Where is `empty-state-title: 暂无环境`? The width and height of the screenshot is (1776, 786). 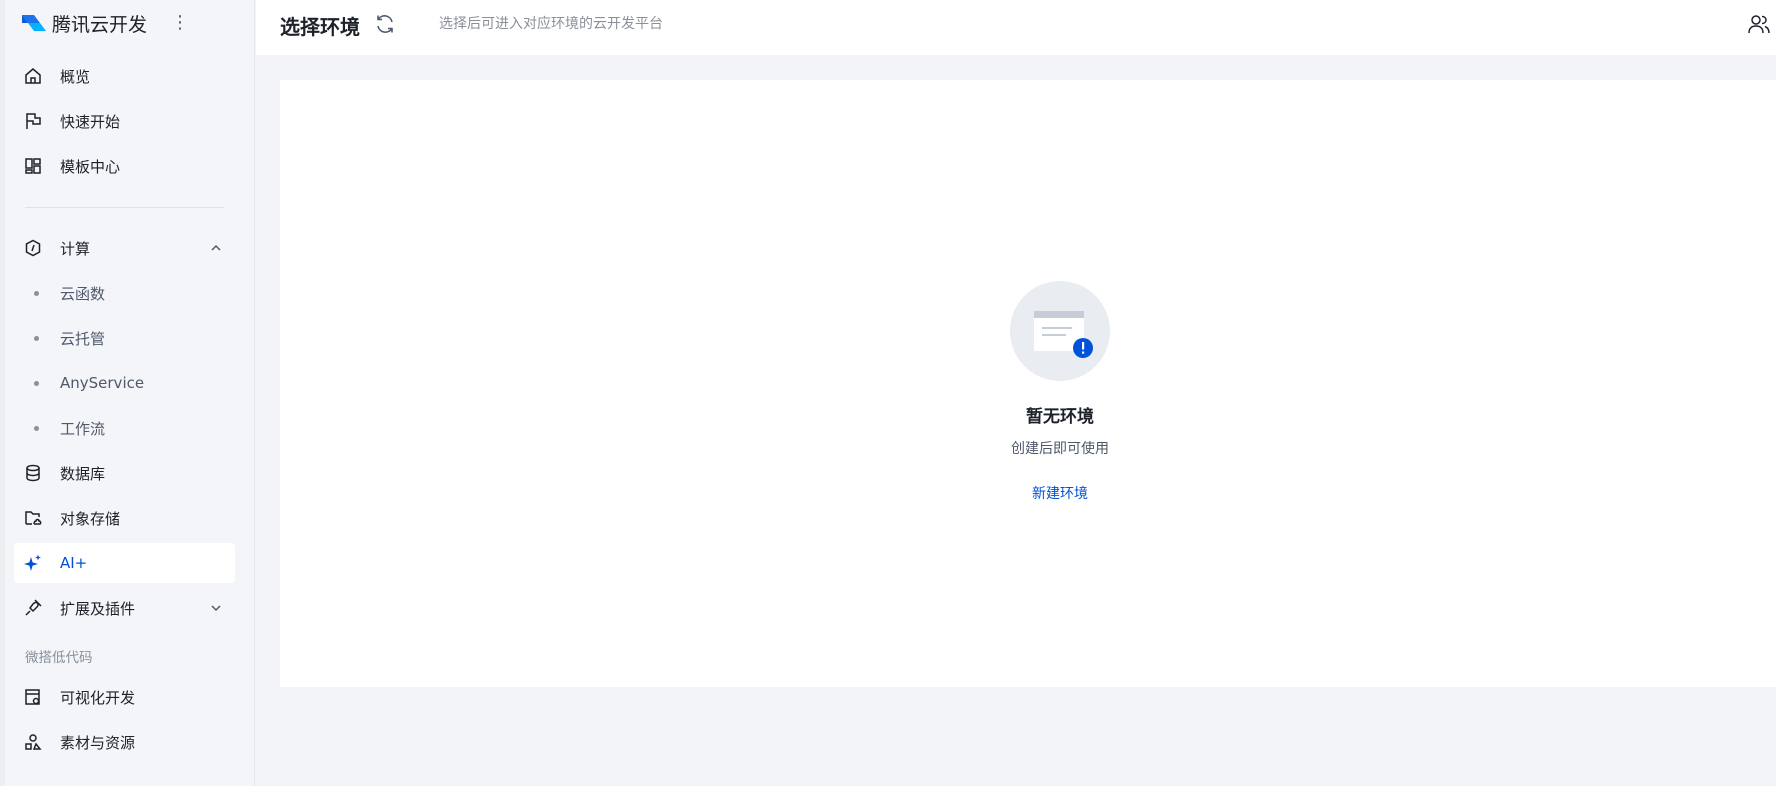 empty-state-title: 暂无环境 is located at coordinates (1060, 417).